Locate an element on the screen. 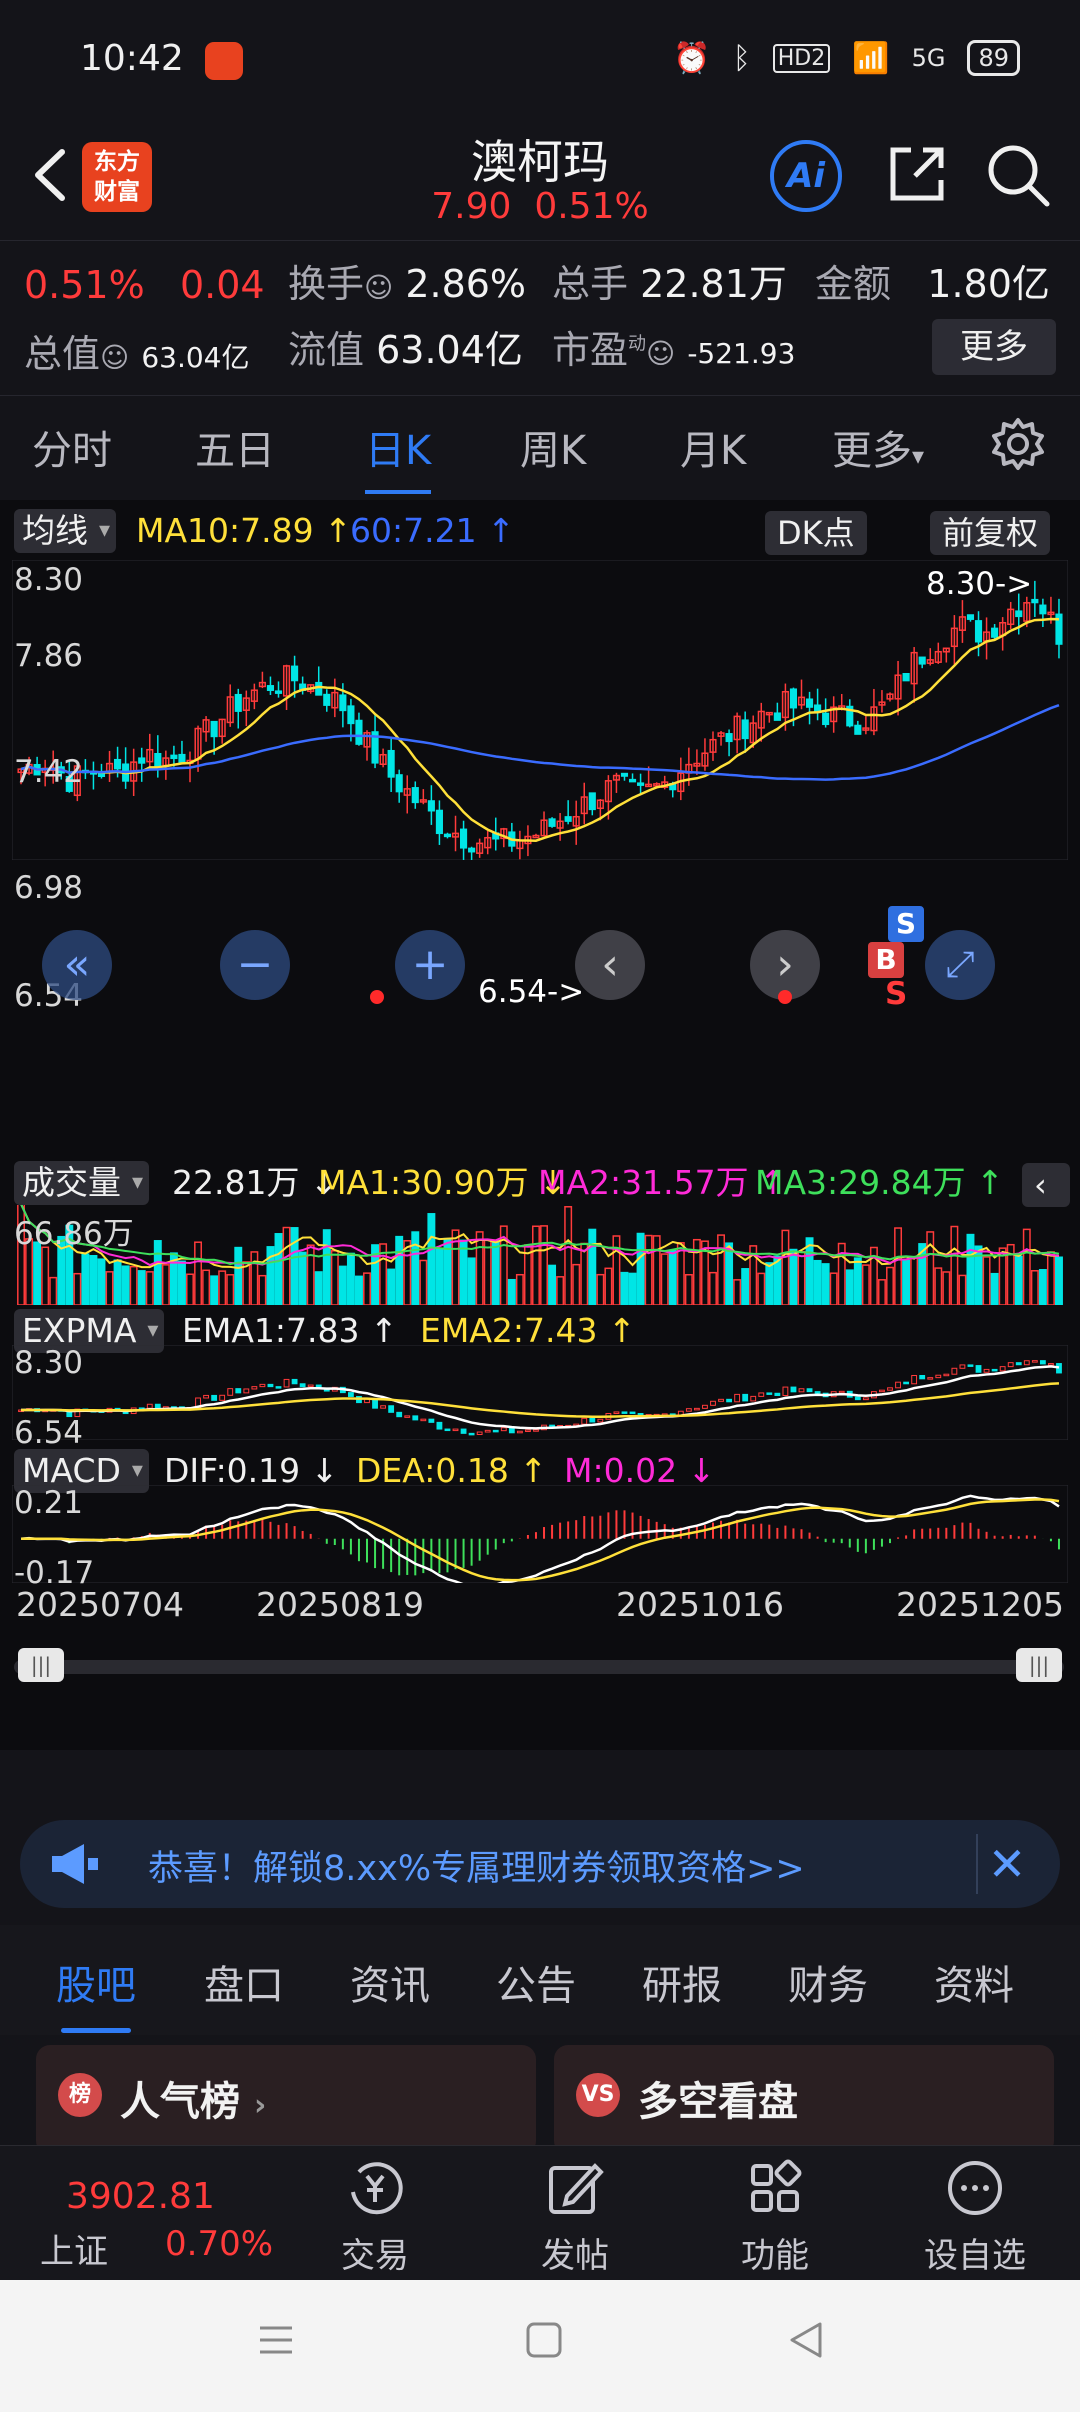 This screenshot has height=2412, width=1080. bull-bear-card: VS 多空看盘 is located at coordinates (804, 2100).